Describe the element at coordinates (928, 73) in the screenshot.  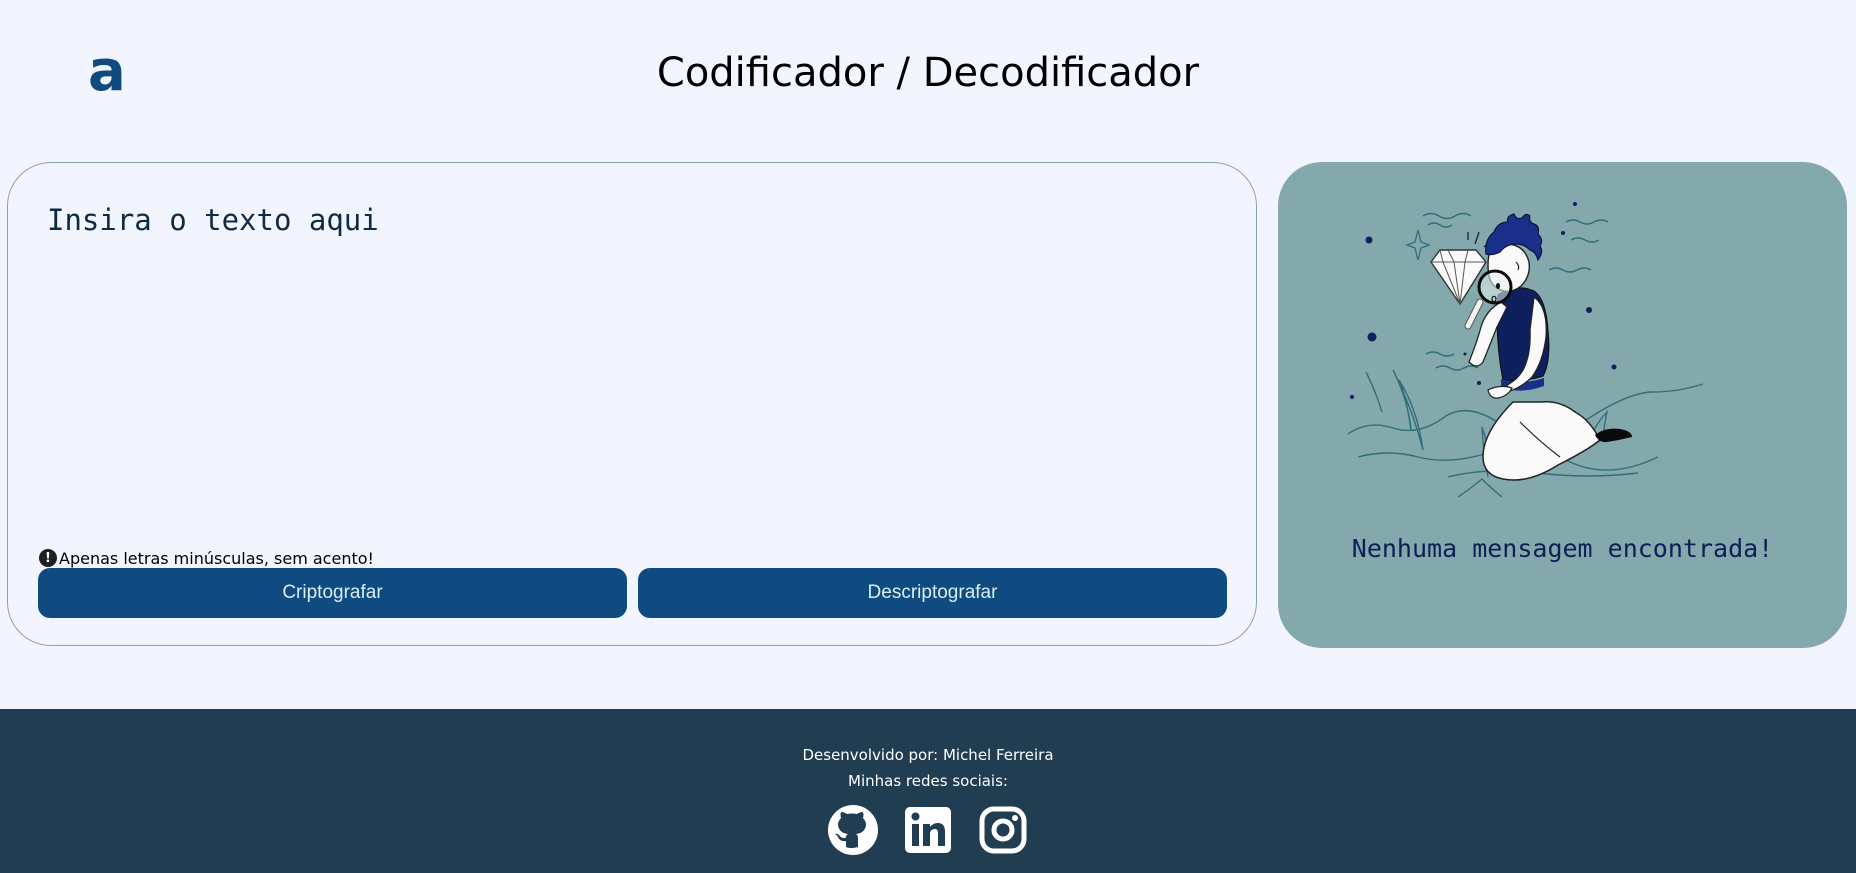
I see `page-title: Codificador / Decodificador` at that location.